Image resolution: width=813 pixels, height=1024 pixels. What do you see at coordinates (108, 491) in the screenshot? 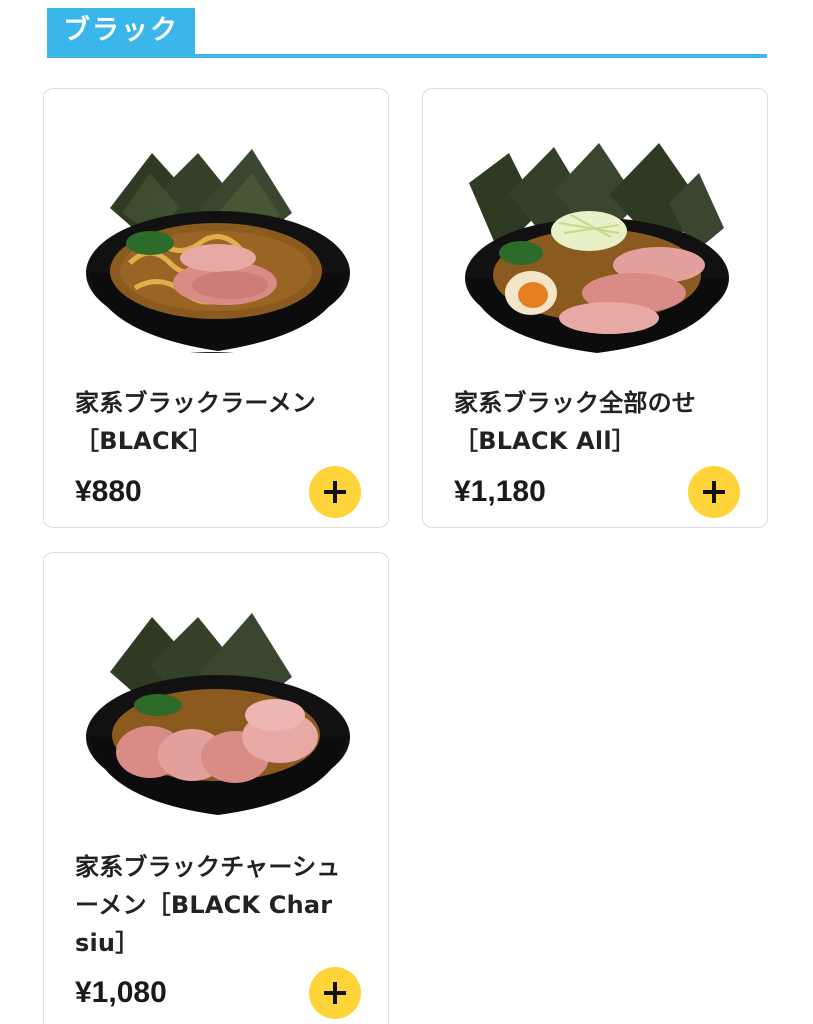
I see `menu-item-price: ¥880` at bounding box center [108, 491].